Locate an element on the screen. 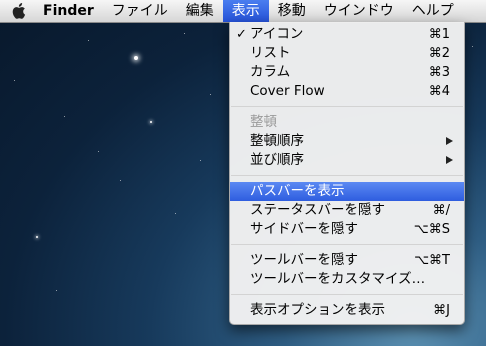 Image resolution: width=486 pixels, height=346 pixels. menu-item-show-view-options: 表示オプションを表示 ⌘J is located at coordinates (347, 310).